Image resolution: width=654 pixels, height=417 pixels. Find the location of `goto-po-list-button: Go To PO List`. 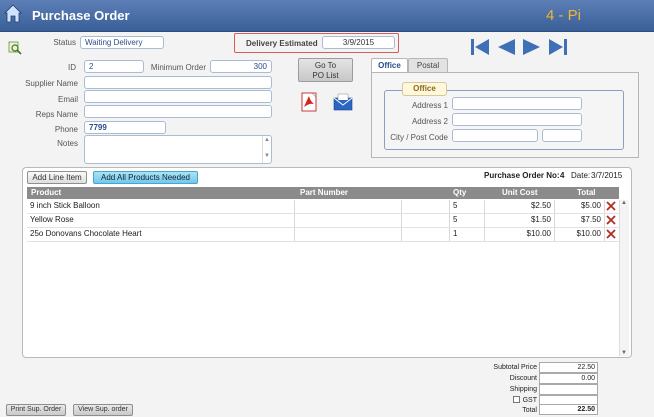

goto-po-list-button: Go To PO List is located at coordinates (325, 70).